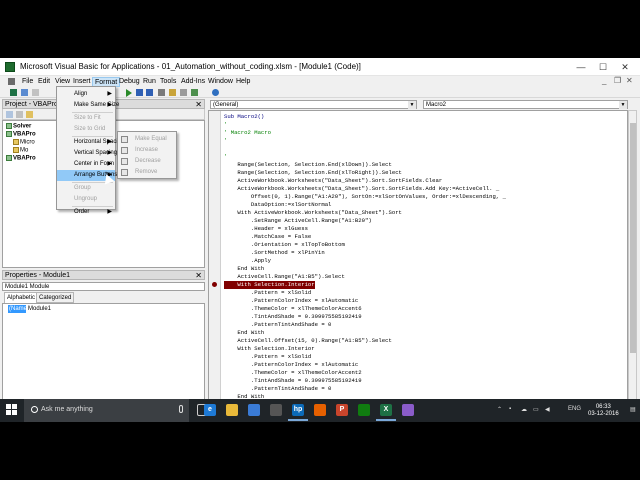  I want to click on menu-help: Help, so click(243, 82).